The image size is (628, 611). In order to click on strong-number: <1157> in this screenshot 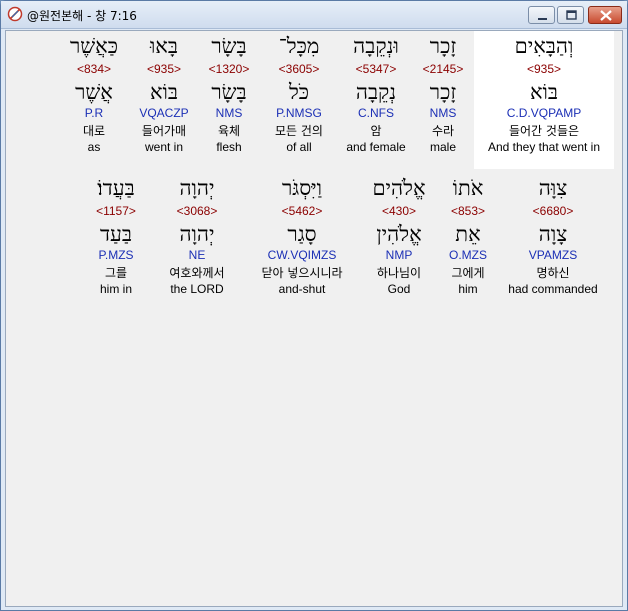, I will do `click(116, 212)`.